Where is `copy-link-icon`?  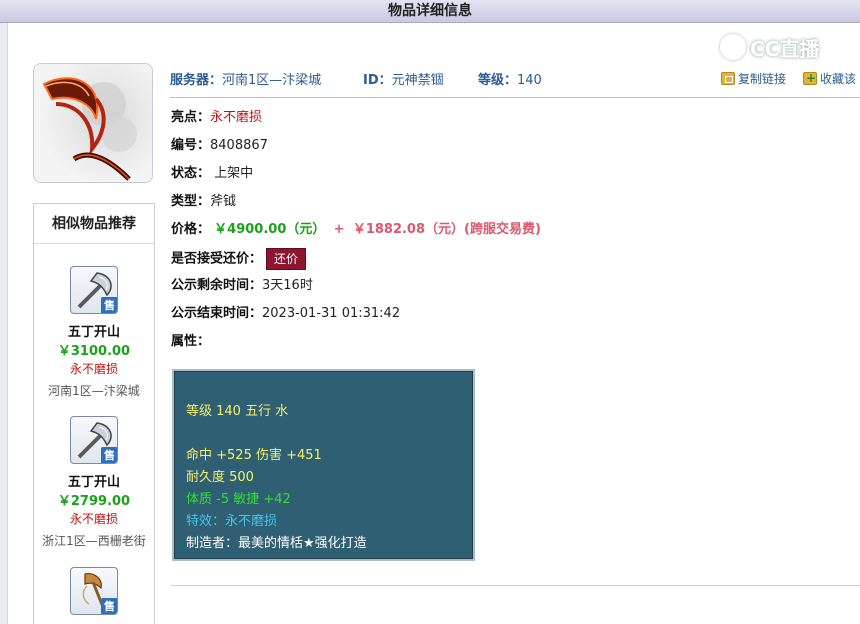 copy-link-icon is located at coordinates (728, 78).